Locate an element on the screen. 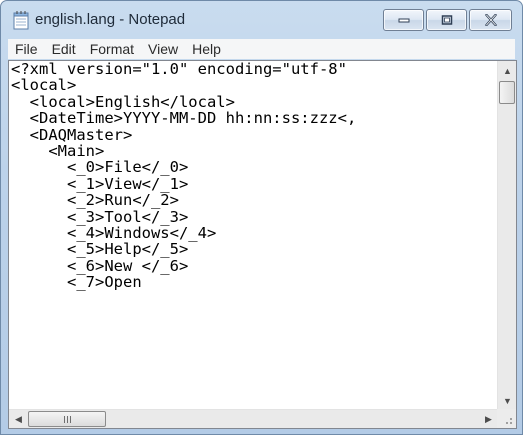  scroll-left-arrow-icon: ◀ is located at coordinates (18, 419).